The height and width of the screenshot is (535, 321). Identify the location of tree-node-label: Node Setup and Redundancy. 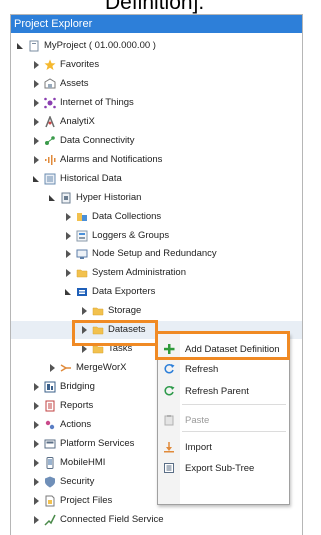
(154, 254).